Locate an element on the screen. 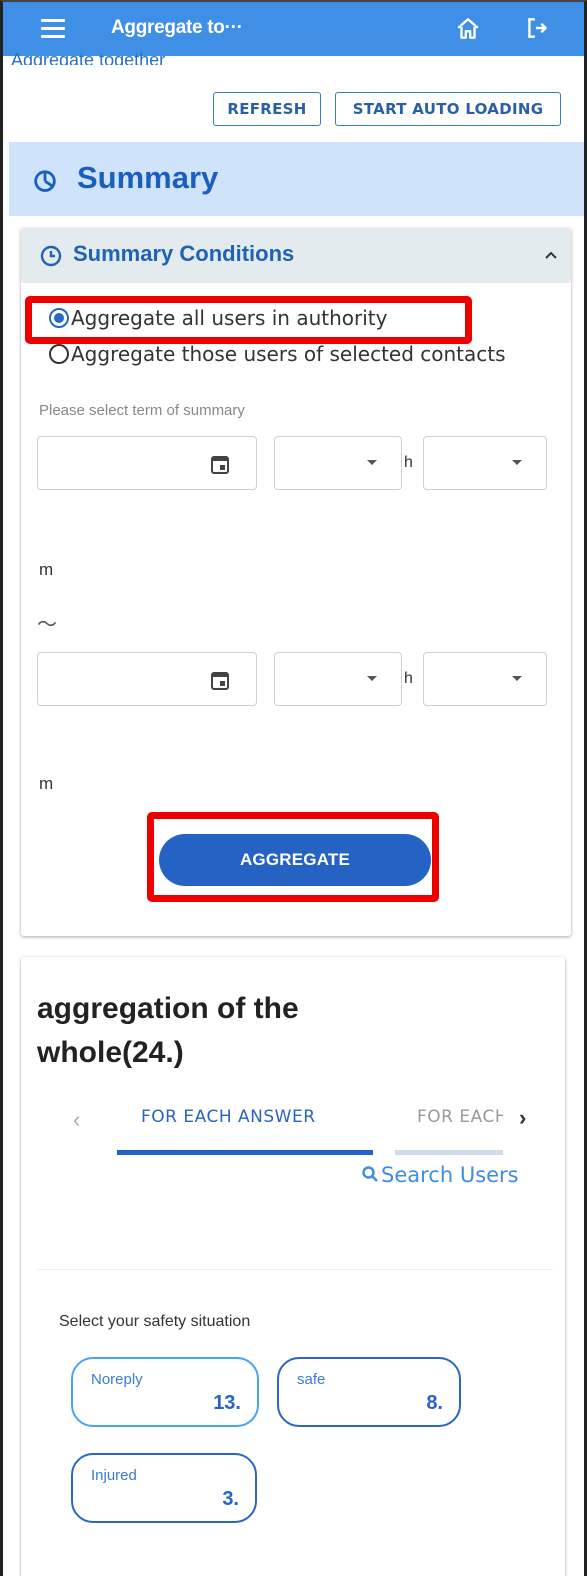 This screenshot has width=587, height=1576. highlight-radio-all is located at coordinates (248, 320).